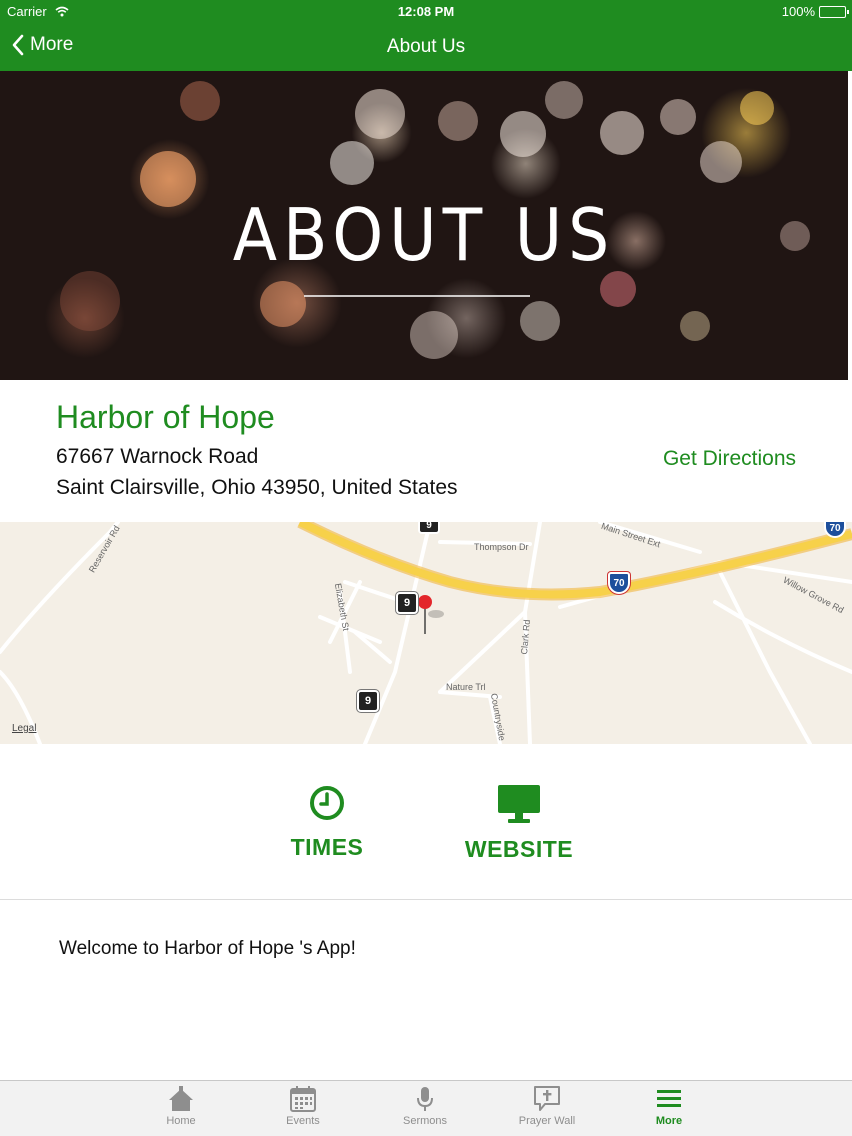  I want to click on tab-sermons: Sermons, so click(425, 1106).